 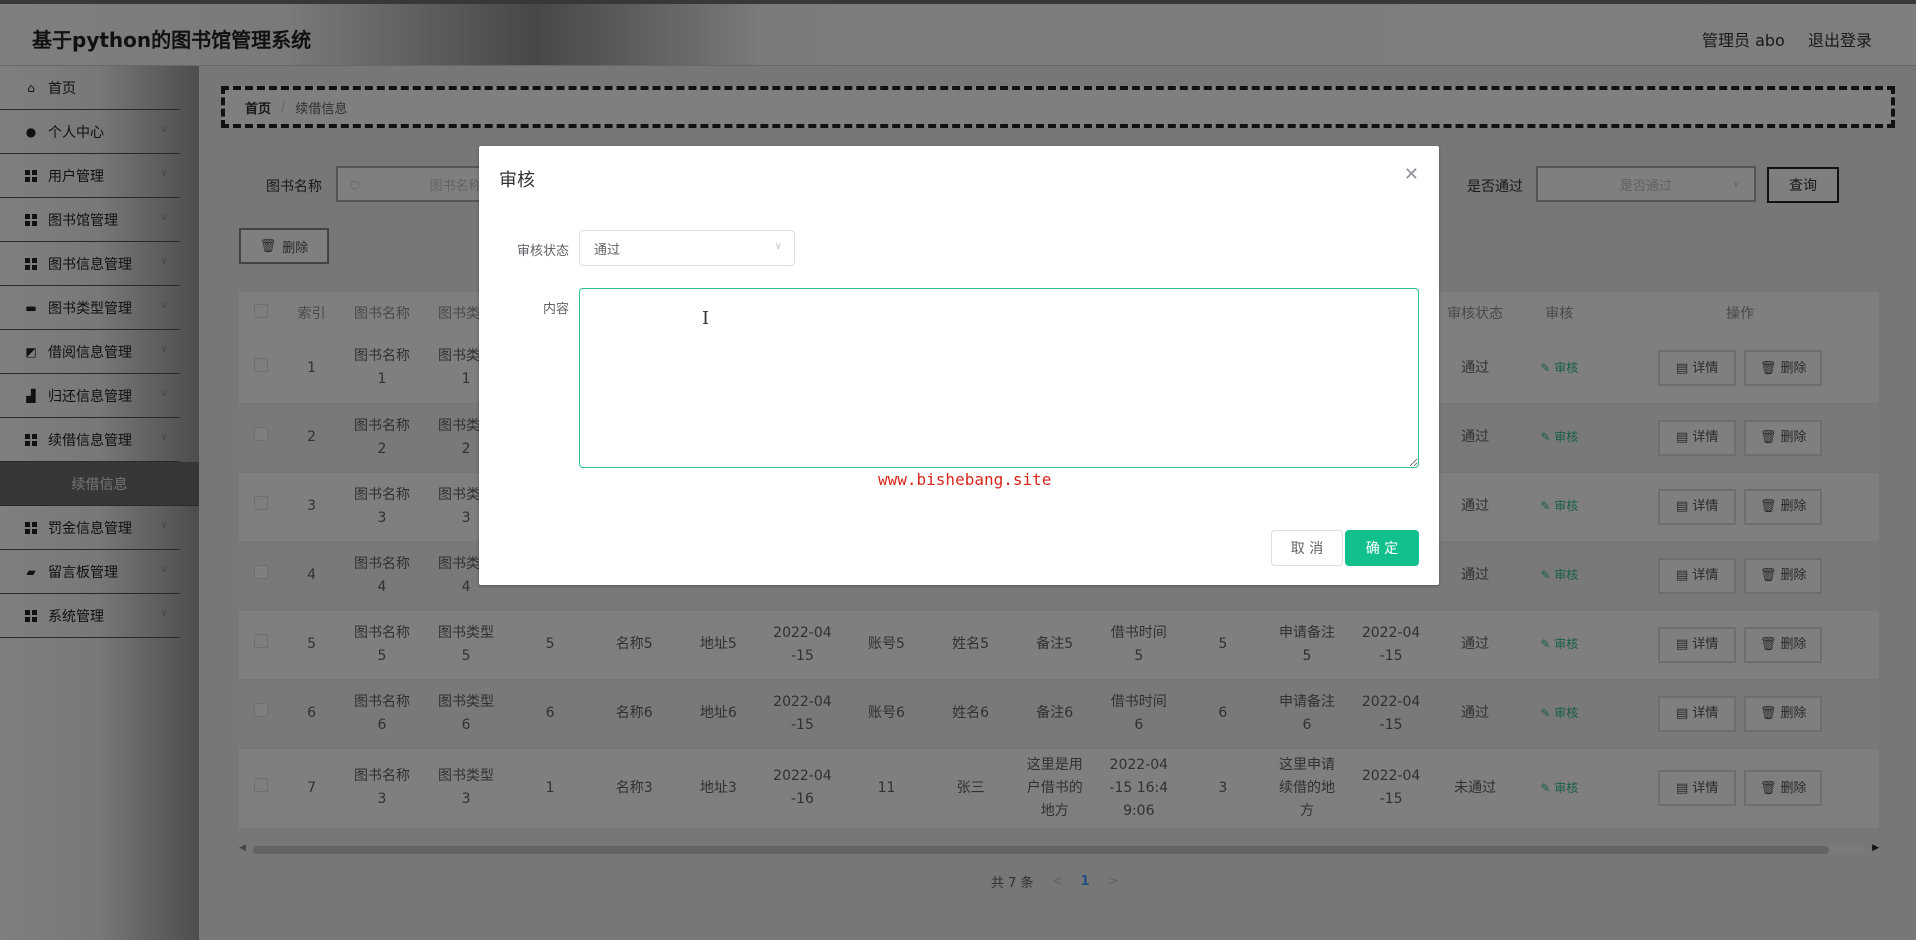 I want to click on content-label: 内容, so click(x=555, y=309).